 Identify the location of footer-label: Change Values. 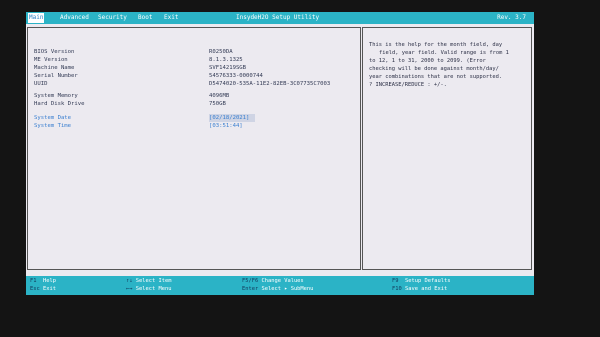
(282, 281).